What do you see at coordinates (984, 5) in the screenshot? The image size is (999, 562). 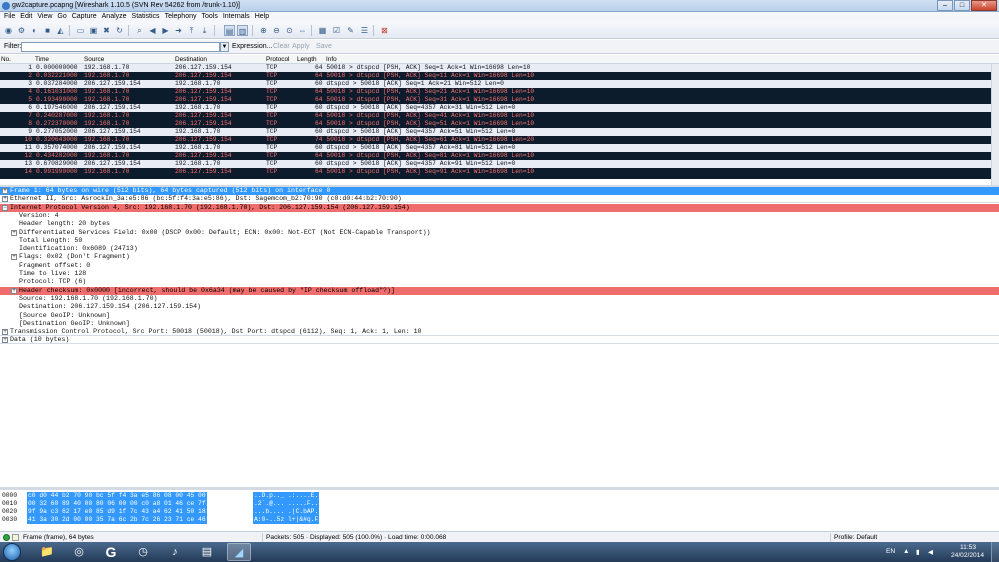 I see `close-button: ✕` at bounding box center [984, 5].